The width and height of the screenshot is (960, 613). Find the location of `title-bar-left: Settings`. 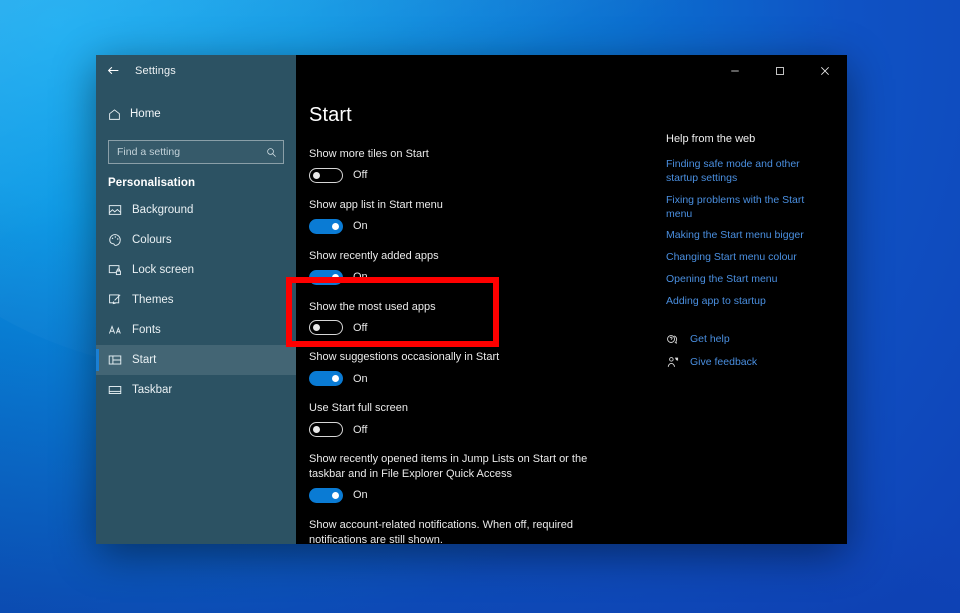

title-bar-left: Settings is located at coordinates (196, 70).